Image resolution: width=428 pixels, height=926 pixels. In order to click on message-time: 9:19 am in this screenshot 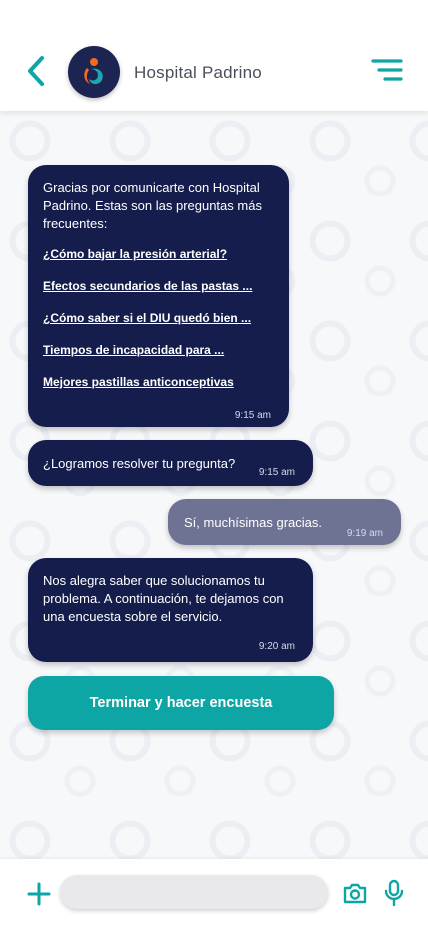, I will do `click(364, 533)`.